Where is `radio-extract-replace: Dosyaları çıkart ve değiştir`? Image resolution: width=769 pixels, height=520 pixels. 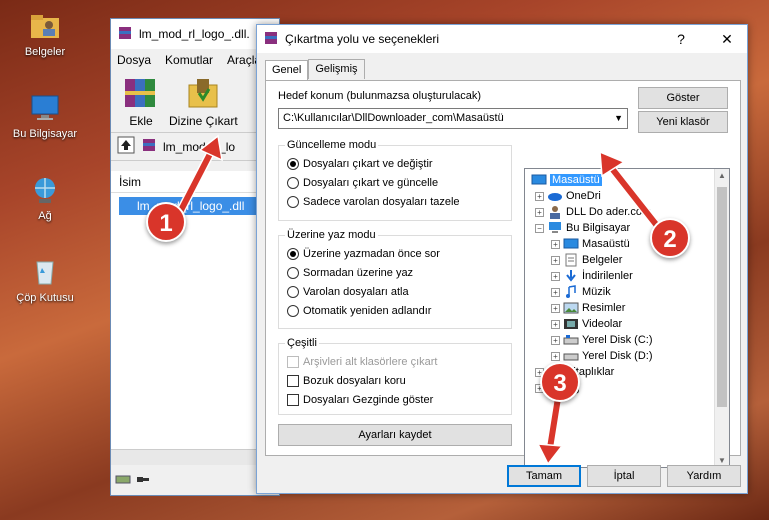
radio-extract-replace: Dosyaları çıkart ve değiştir is located at coordinates (360, 164).